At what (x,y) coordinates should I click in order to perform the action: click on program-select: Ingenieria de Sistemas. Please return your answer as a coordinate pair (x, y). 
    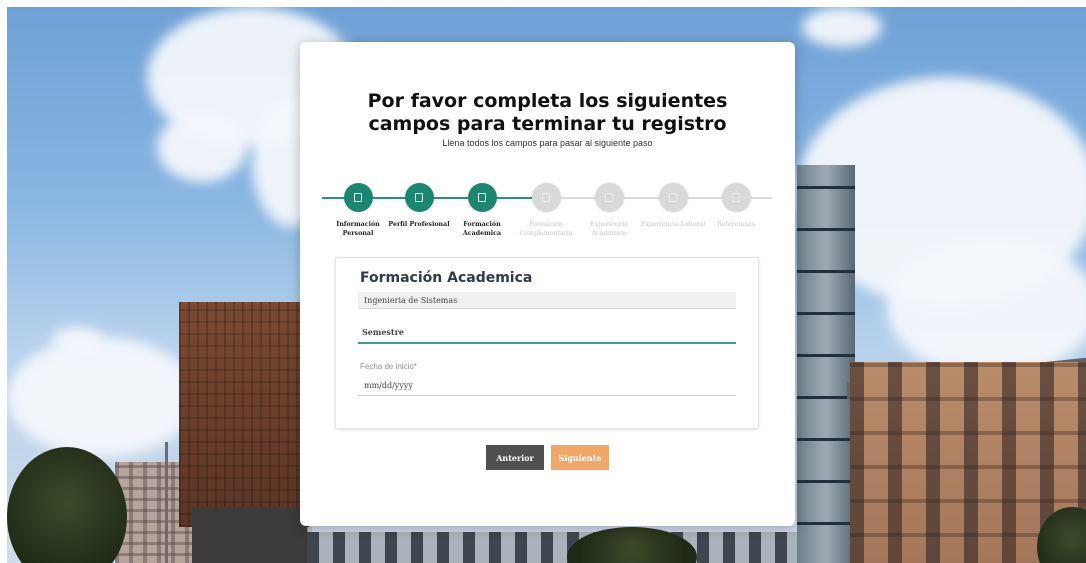
    Looking at the image, I should click on (547, 300).